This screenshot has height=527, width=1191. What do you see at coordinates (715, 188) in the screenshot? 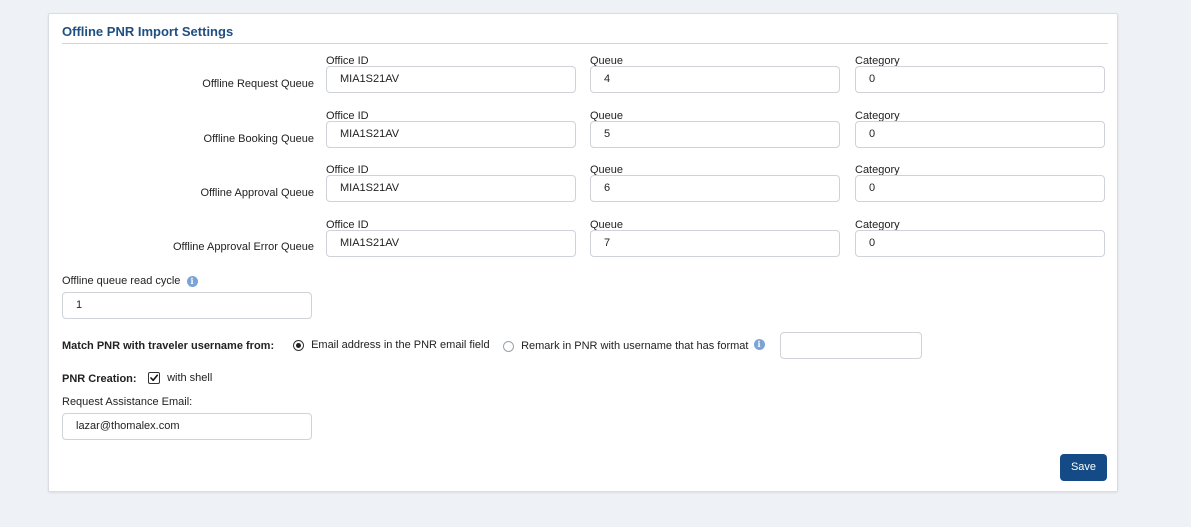
I see `queue-input: 6` at bounding box center [715, 188].